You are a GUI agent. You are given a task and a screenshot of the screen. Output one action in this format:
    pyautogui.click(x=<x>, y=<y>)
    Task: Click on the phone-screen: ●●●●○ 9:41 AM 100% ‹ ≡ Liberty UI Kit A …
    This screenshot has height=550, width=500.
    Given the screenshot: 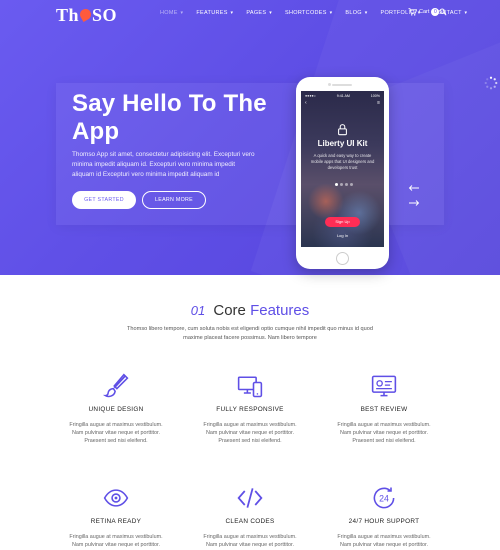 What is the action you would take?
    pyautogui.click(x=342, y=169)
    